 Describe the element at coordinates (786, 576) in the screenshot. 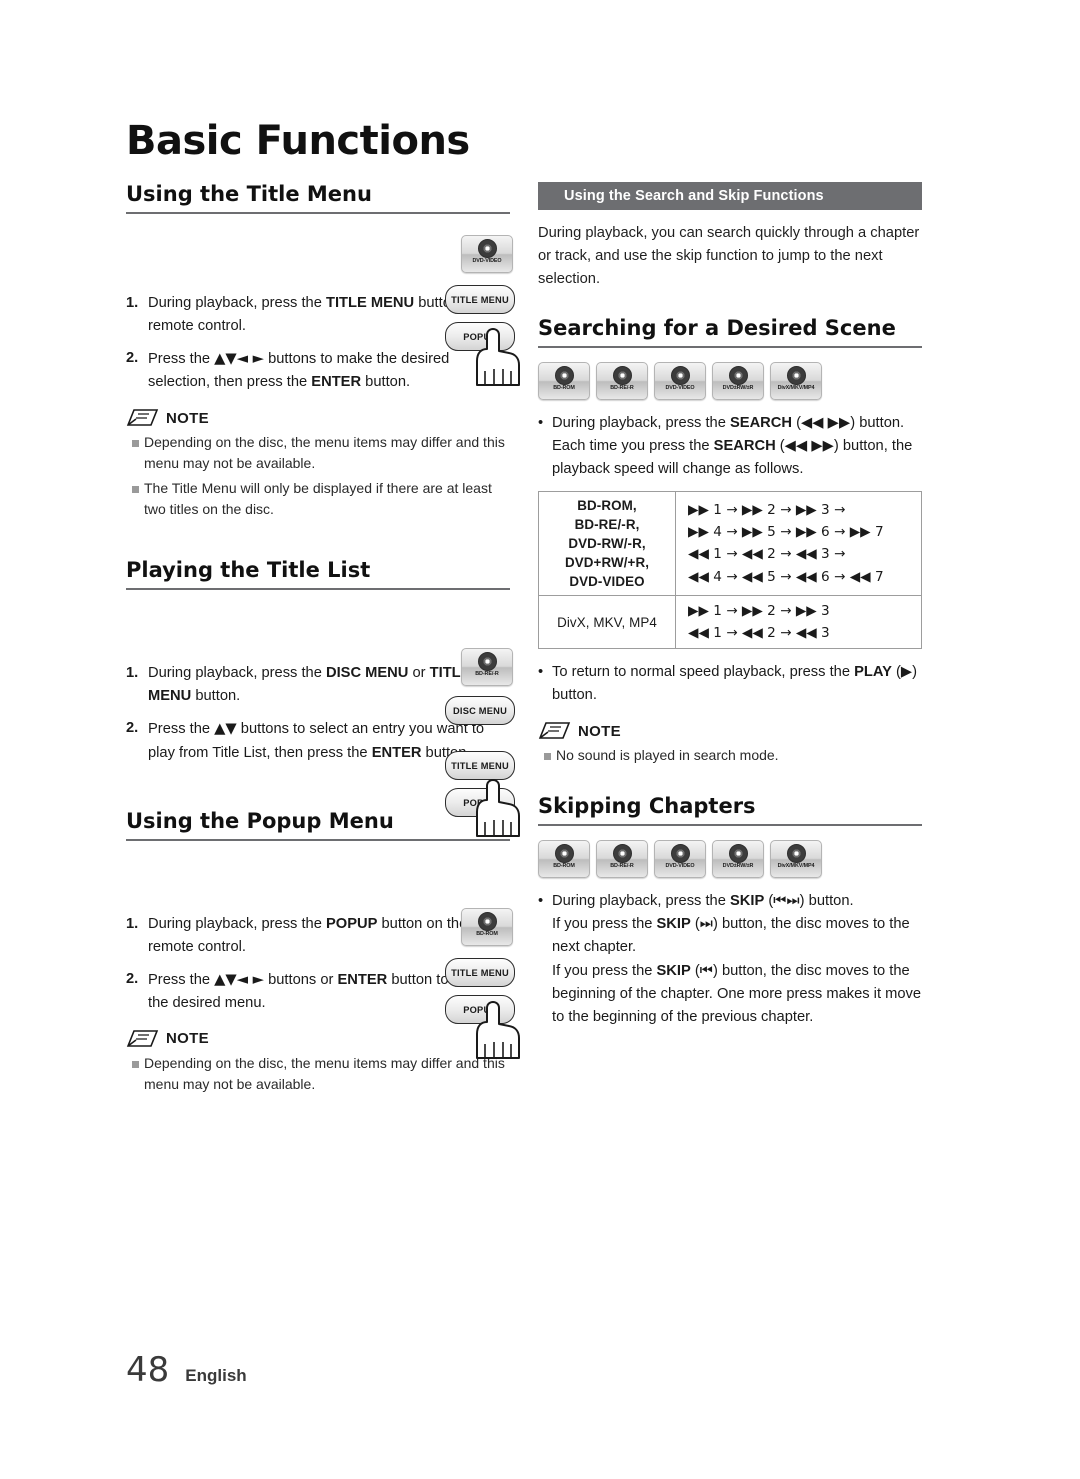

I see `speed-line: ◀◀ 4 → ◀◀ 5 → ◀◀ 6 → ◀◀ 7` at that location.